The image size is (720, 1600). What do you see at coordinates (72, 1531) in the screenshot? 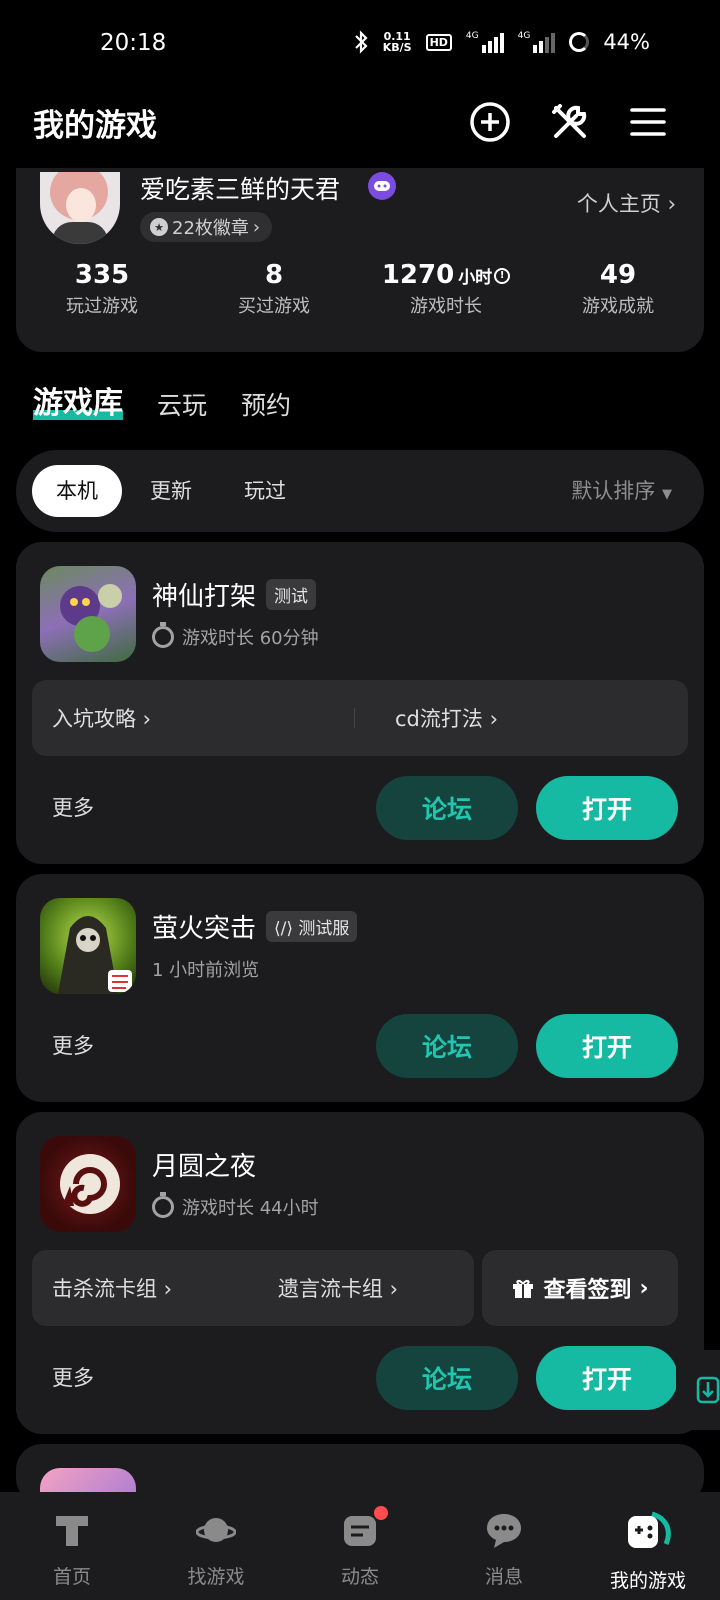
I see `home-icon` at bounding box center [72, 1531].